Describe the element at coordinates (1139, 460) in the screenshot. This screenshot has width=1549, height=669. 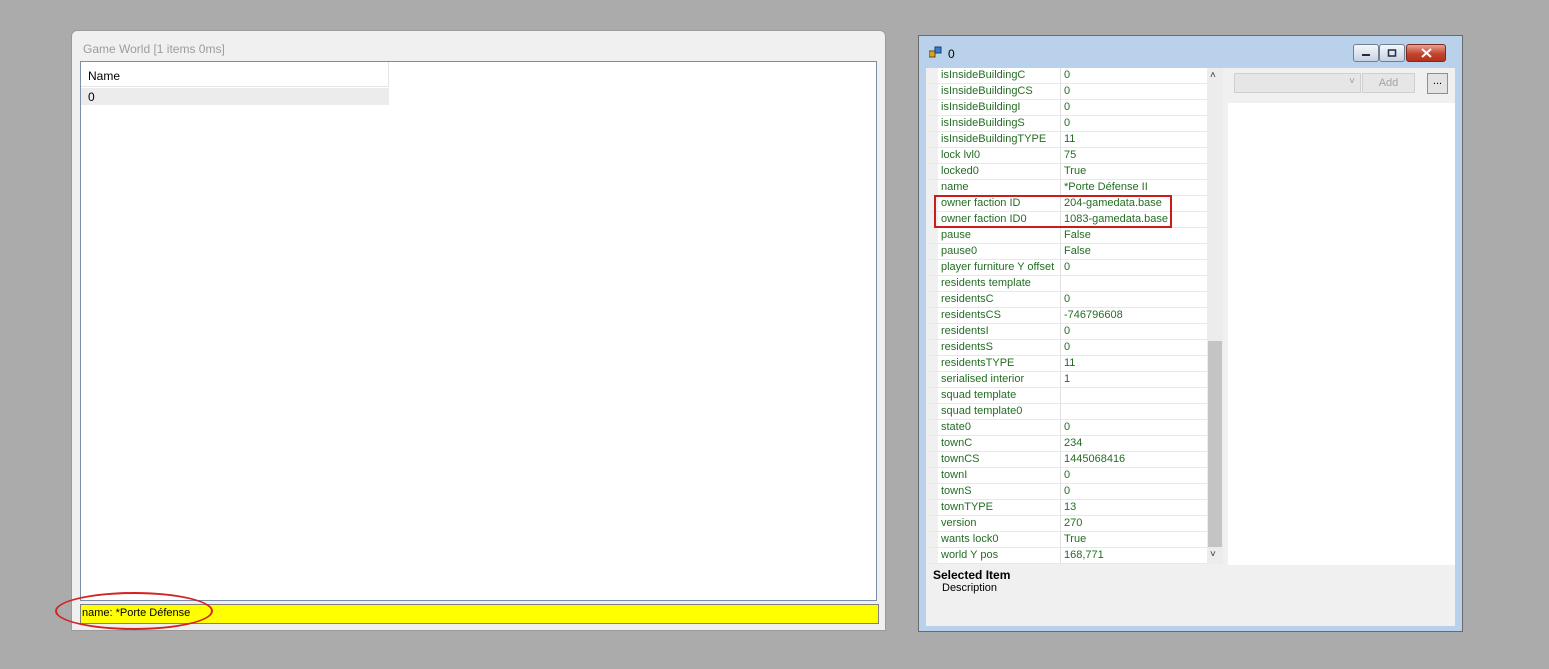
I see `property-value: 1445068416` at that location.